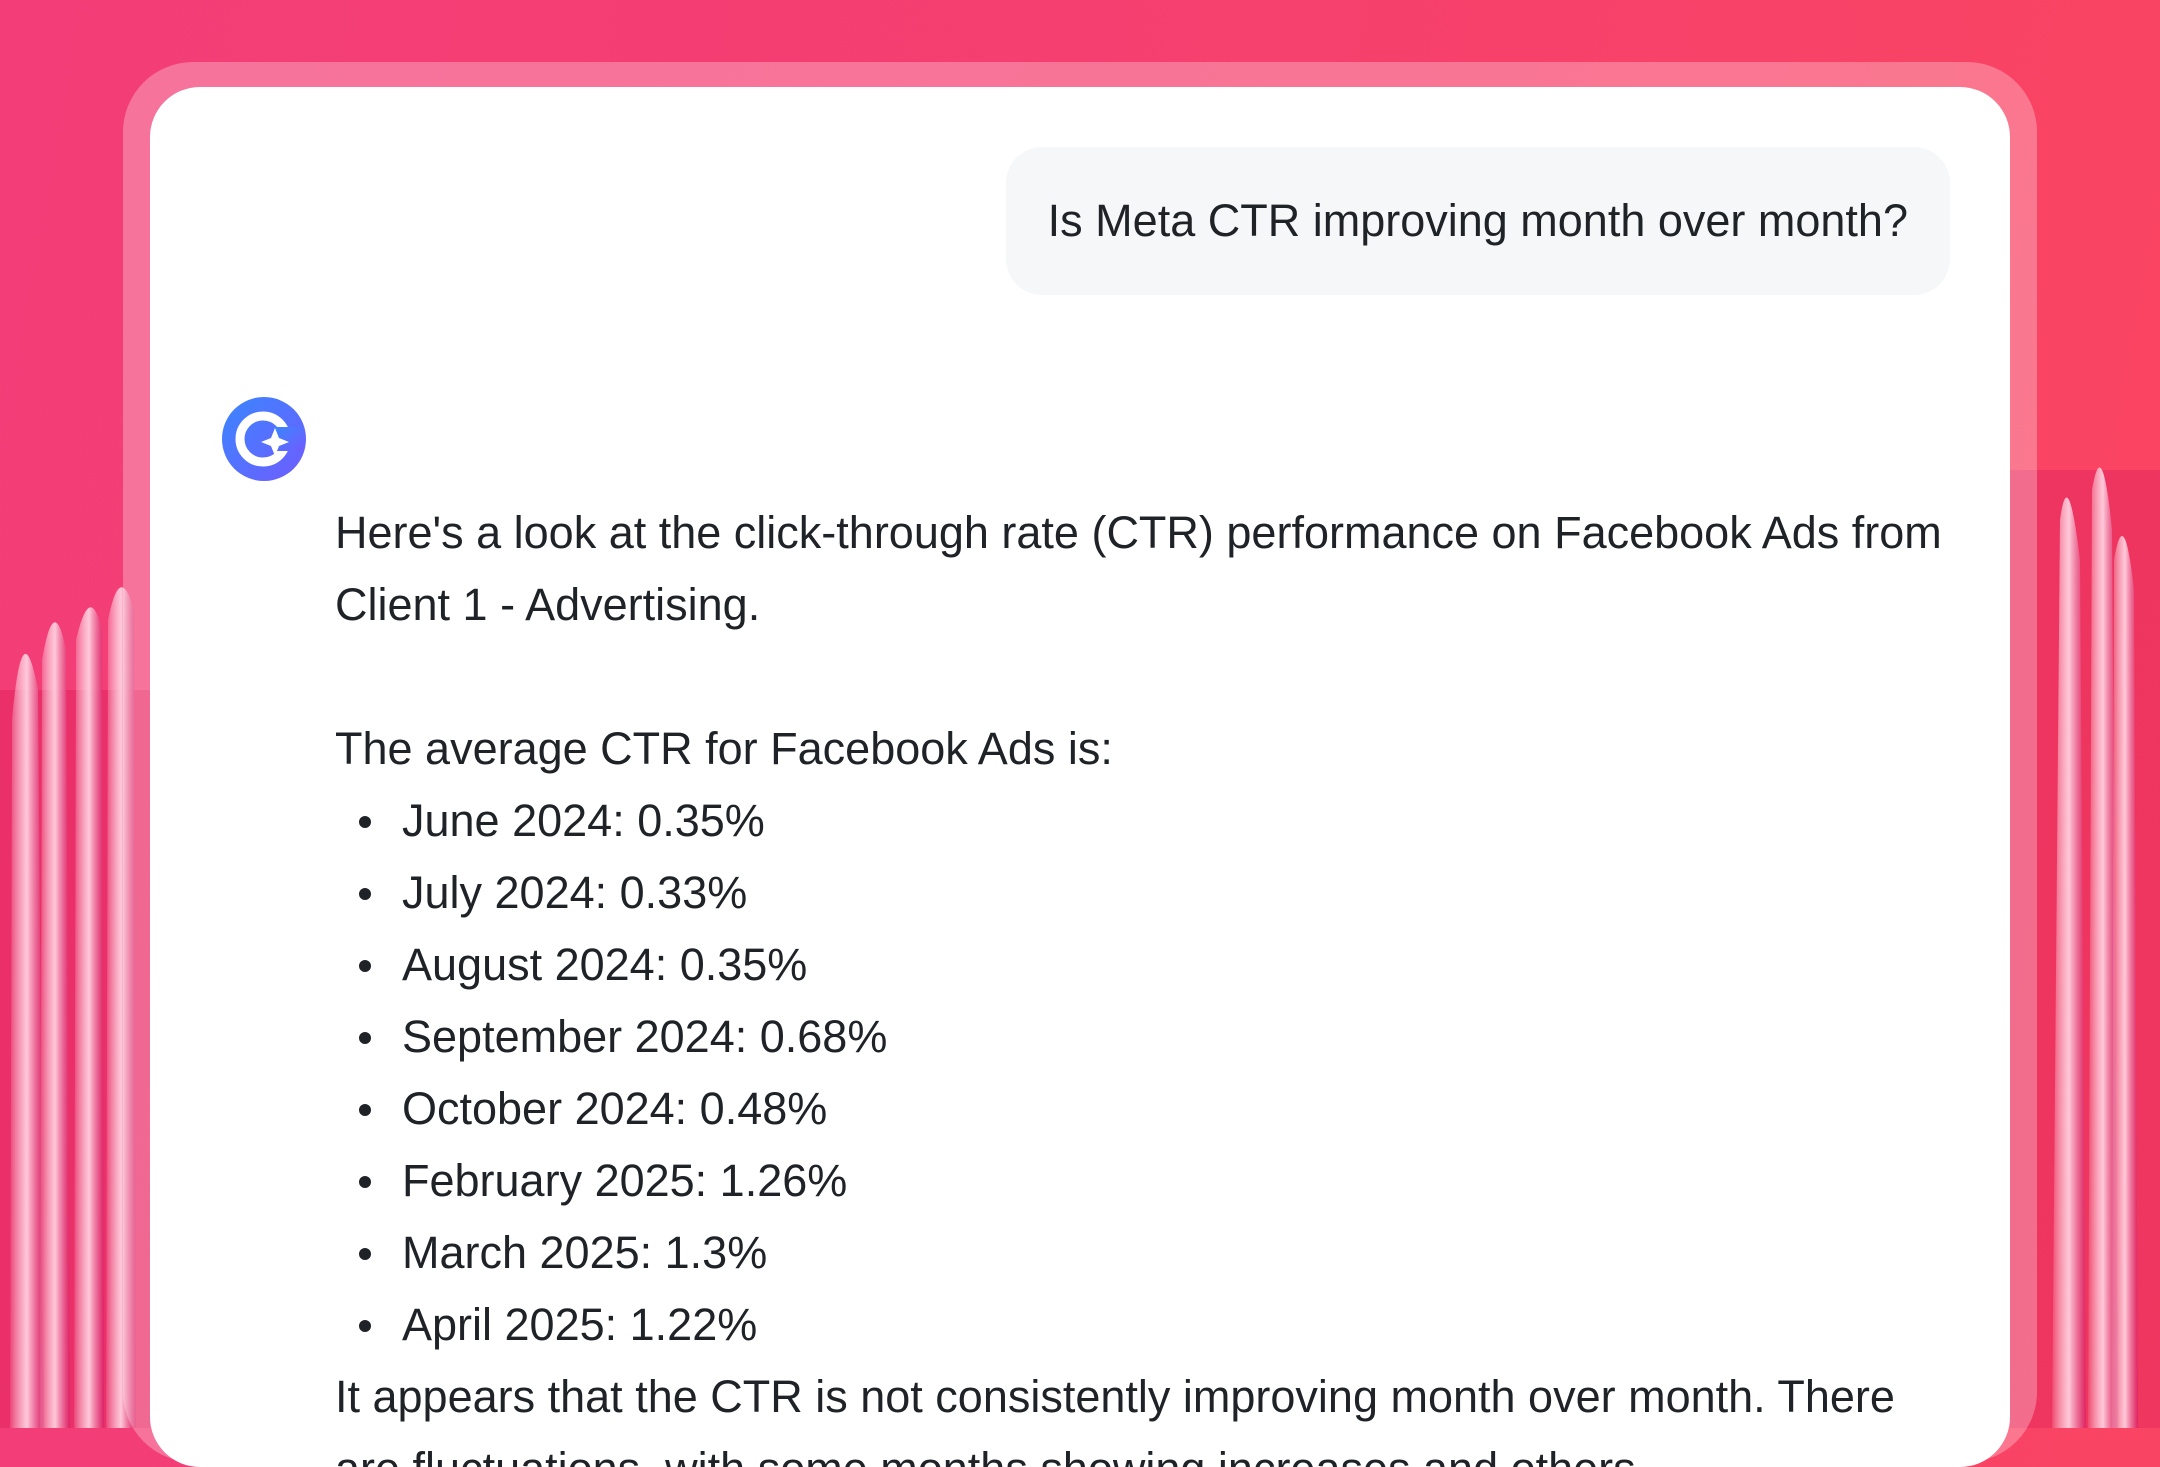 Image resolution: width=2160 pixels, height=1467 pixels. What do you see at coordinates (1145, 1037) in the screenshot?
I see `ctr-list-item: September 2024: 0.68%` at bounding box center [1145, 1037].